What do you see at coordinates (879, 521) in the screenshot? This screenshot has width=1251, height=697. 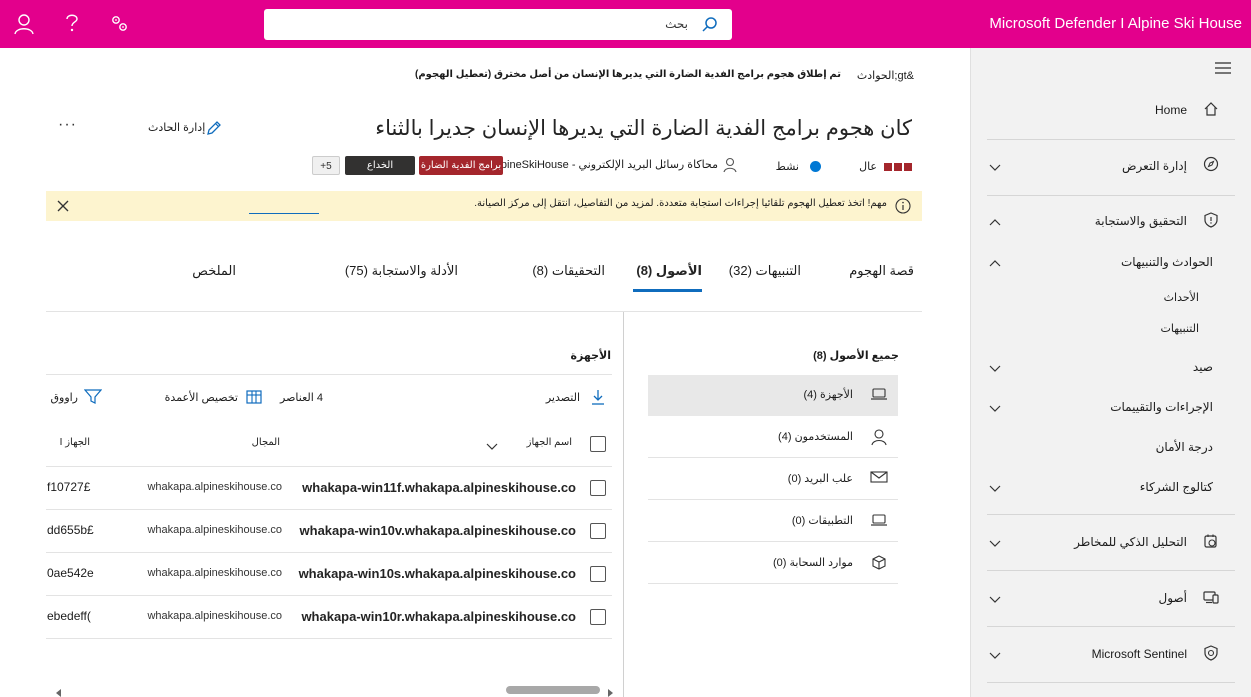 I see `app-icon` at bounding box center [879, 521].